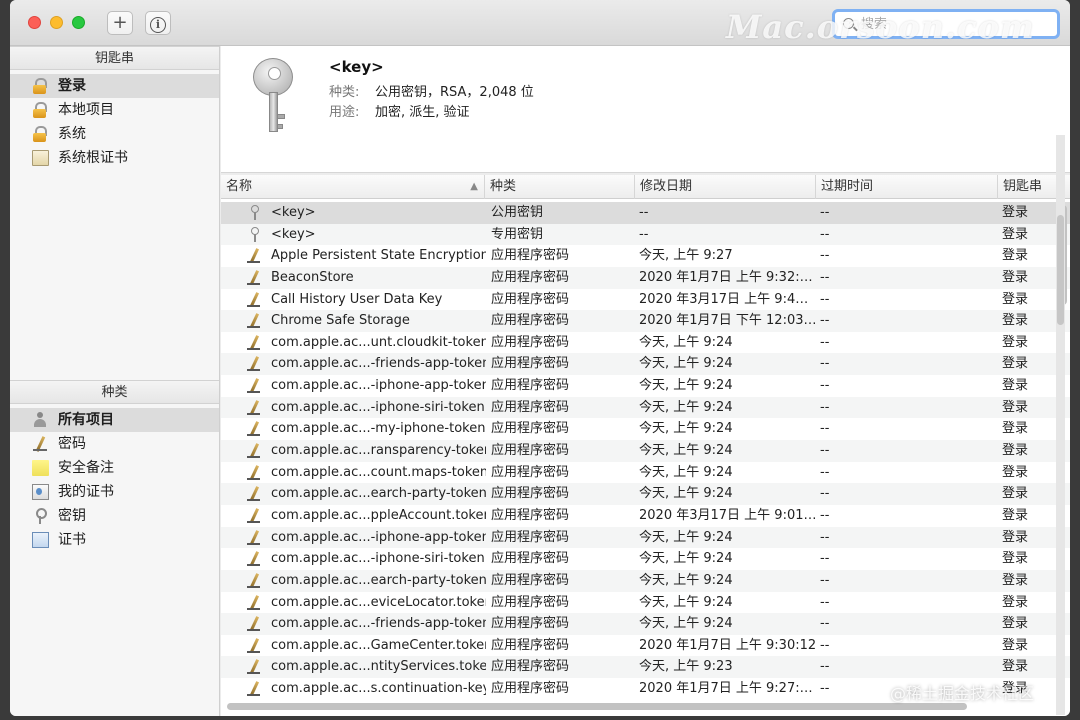 Image resolution: width=1080 pixels, height=720 pixels. I want to click on sidebar-item-local-items: 本地项目, so click(114, 110).